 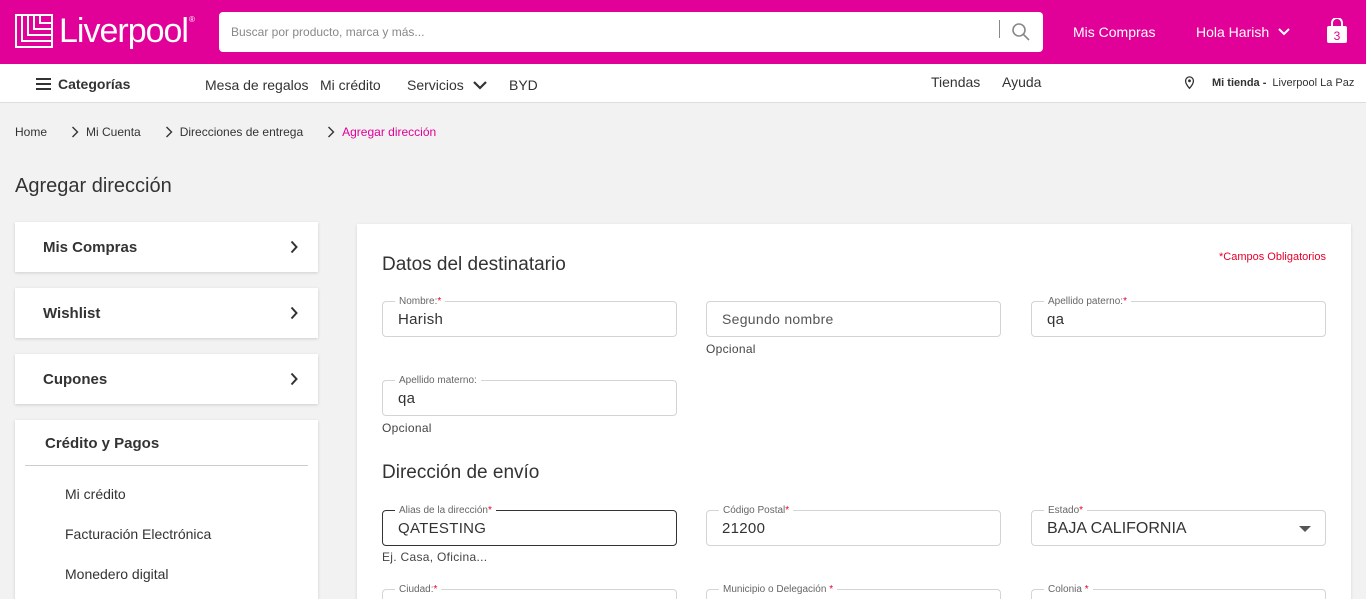 What do you see at coordinates (72, 313) in the screenshot?
I see `sidebar-item-label: Wishlist` at bounding box center [72, 313].